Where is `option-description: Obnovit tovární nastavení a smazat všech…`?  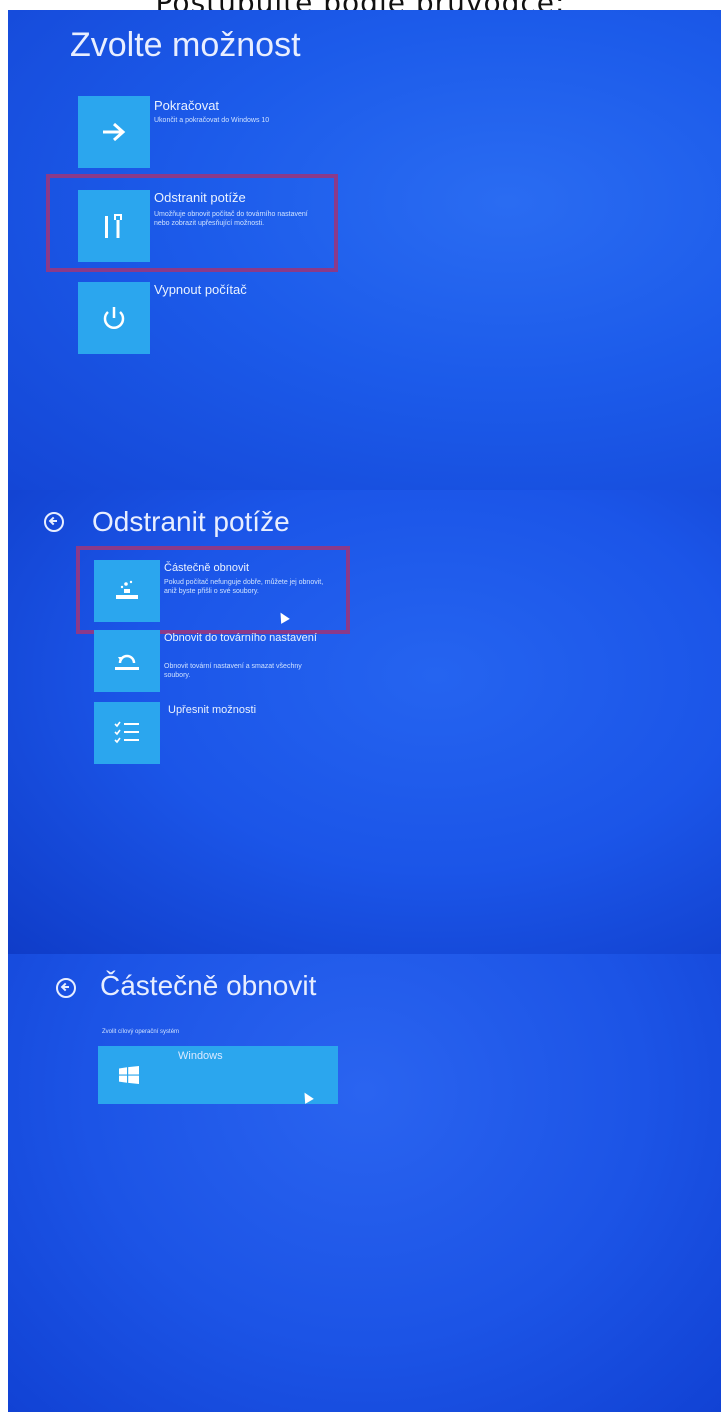
option-description: Obnovit tovární nastavení a smazat všech… is located at coordinates (233, 671).